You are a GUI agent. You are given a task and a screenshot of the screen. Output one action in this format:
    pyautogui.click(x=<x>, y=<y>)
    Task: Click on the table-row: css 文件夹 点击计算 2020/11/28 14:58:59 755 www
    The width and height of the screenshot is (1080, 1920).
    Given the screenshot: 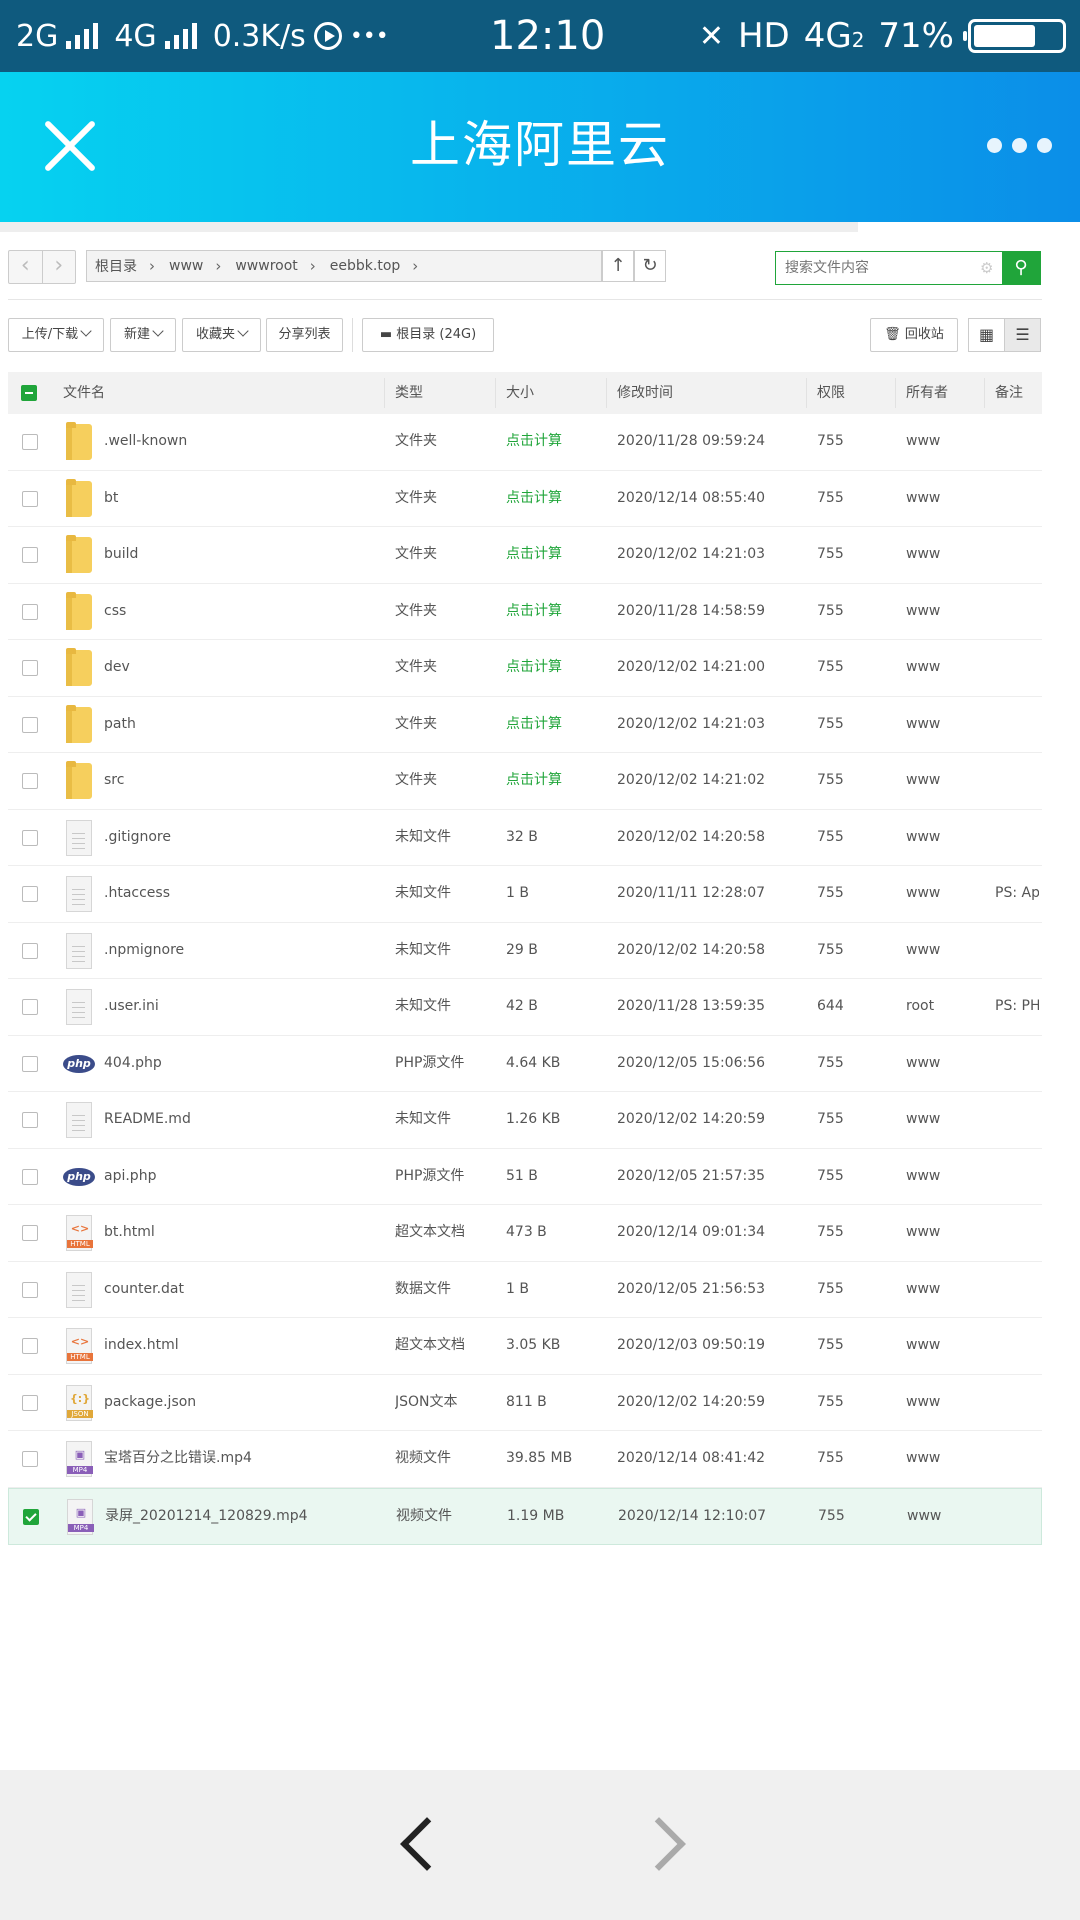 What is the action you would take?
    pyautogui.click(x=525, y=612)
    